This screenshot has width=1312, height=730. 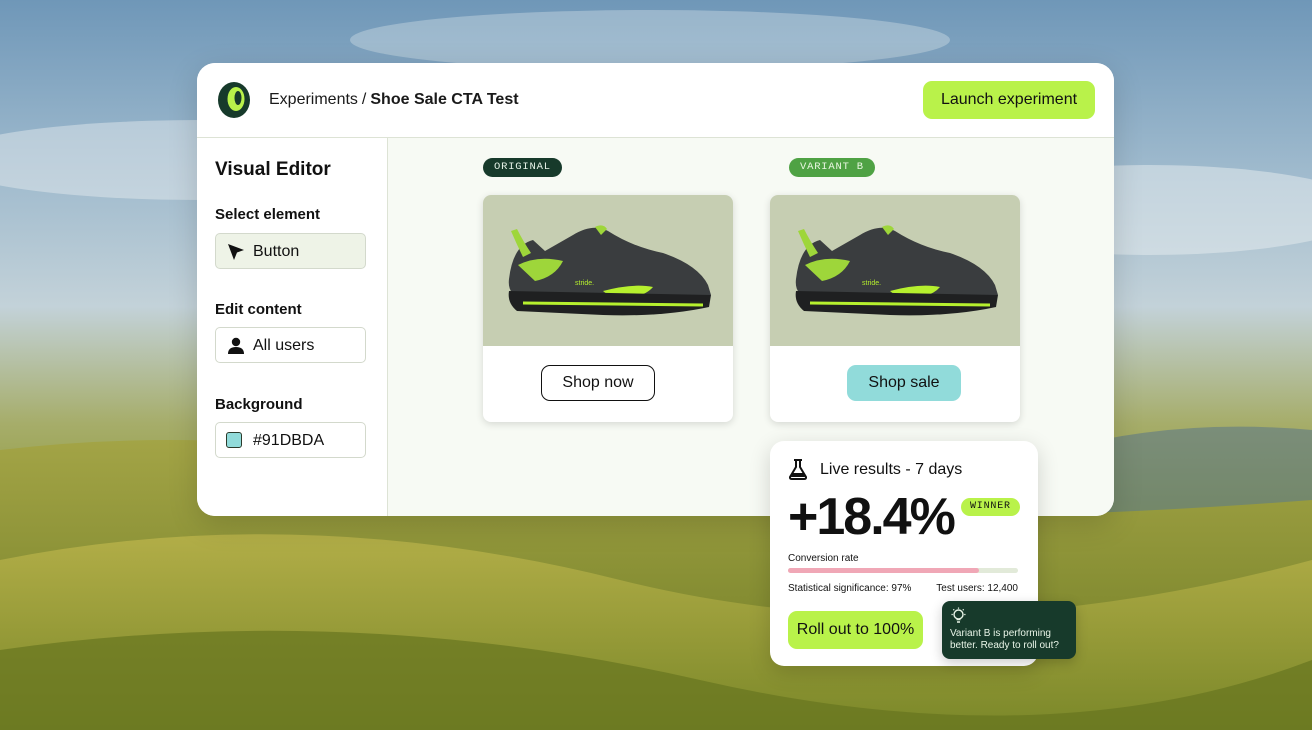 What do you see at coordinates (236, 252) in the screenshot?
I see `cursor-arrow-icon` at bounding box center [236, 252].